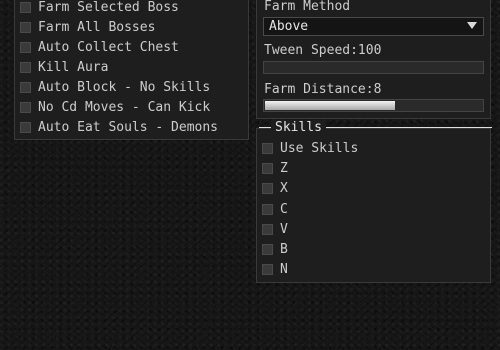  Describe the element at coordinates (289, 26) in the screenshot. I see `farm-method-value: Above` at that location.